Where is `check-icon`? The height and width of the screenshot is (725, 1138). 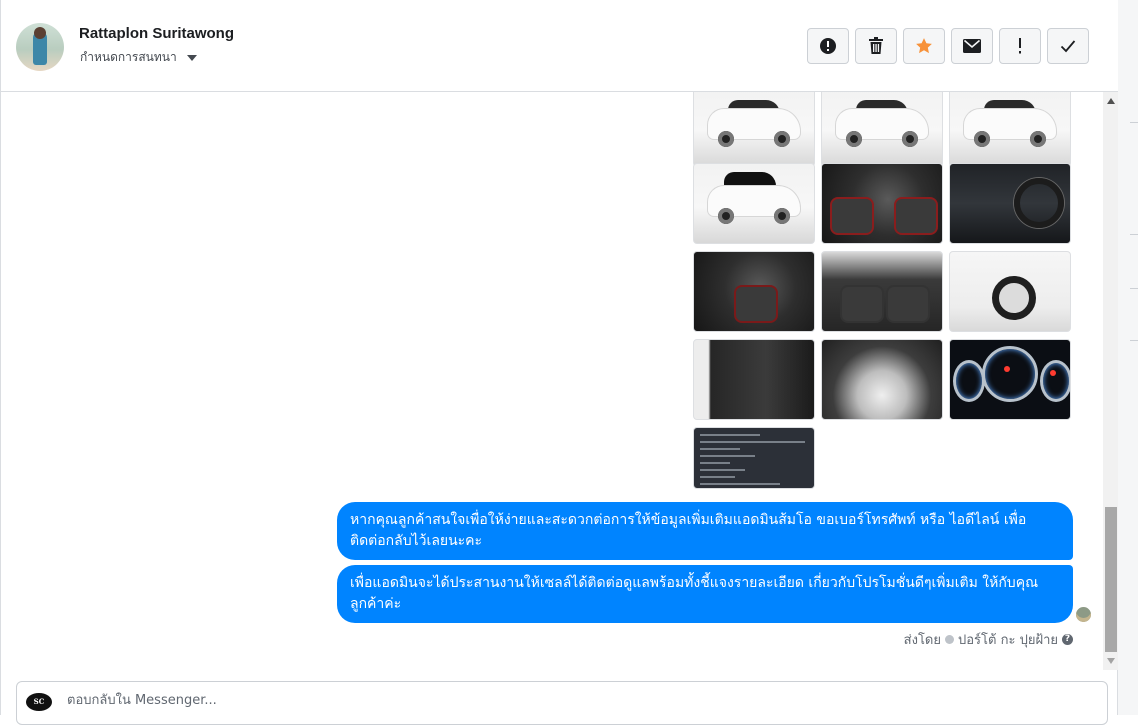
check-icon is located at coordinates (1068, 46).